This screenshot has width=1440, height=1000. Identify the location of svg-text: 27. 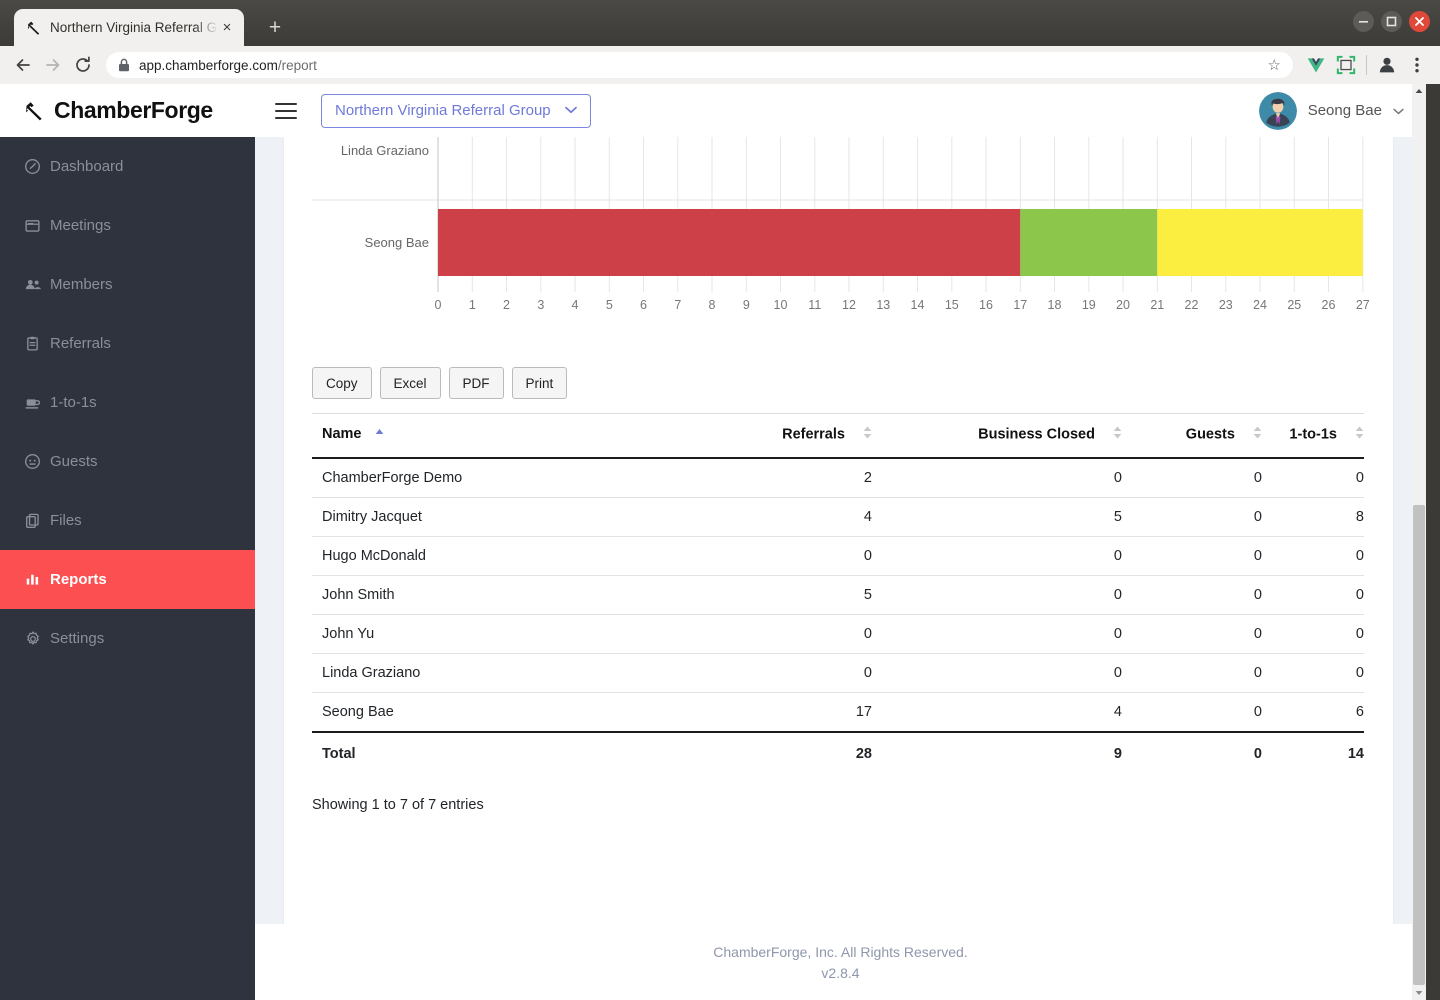
(1363, 305).